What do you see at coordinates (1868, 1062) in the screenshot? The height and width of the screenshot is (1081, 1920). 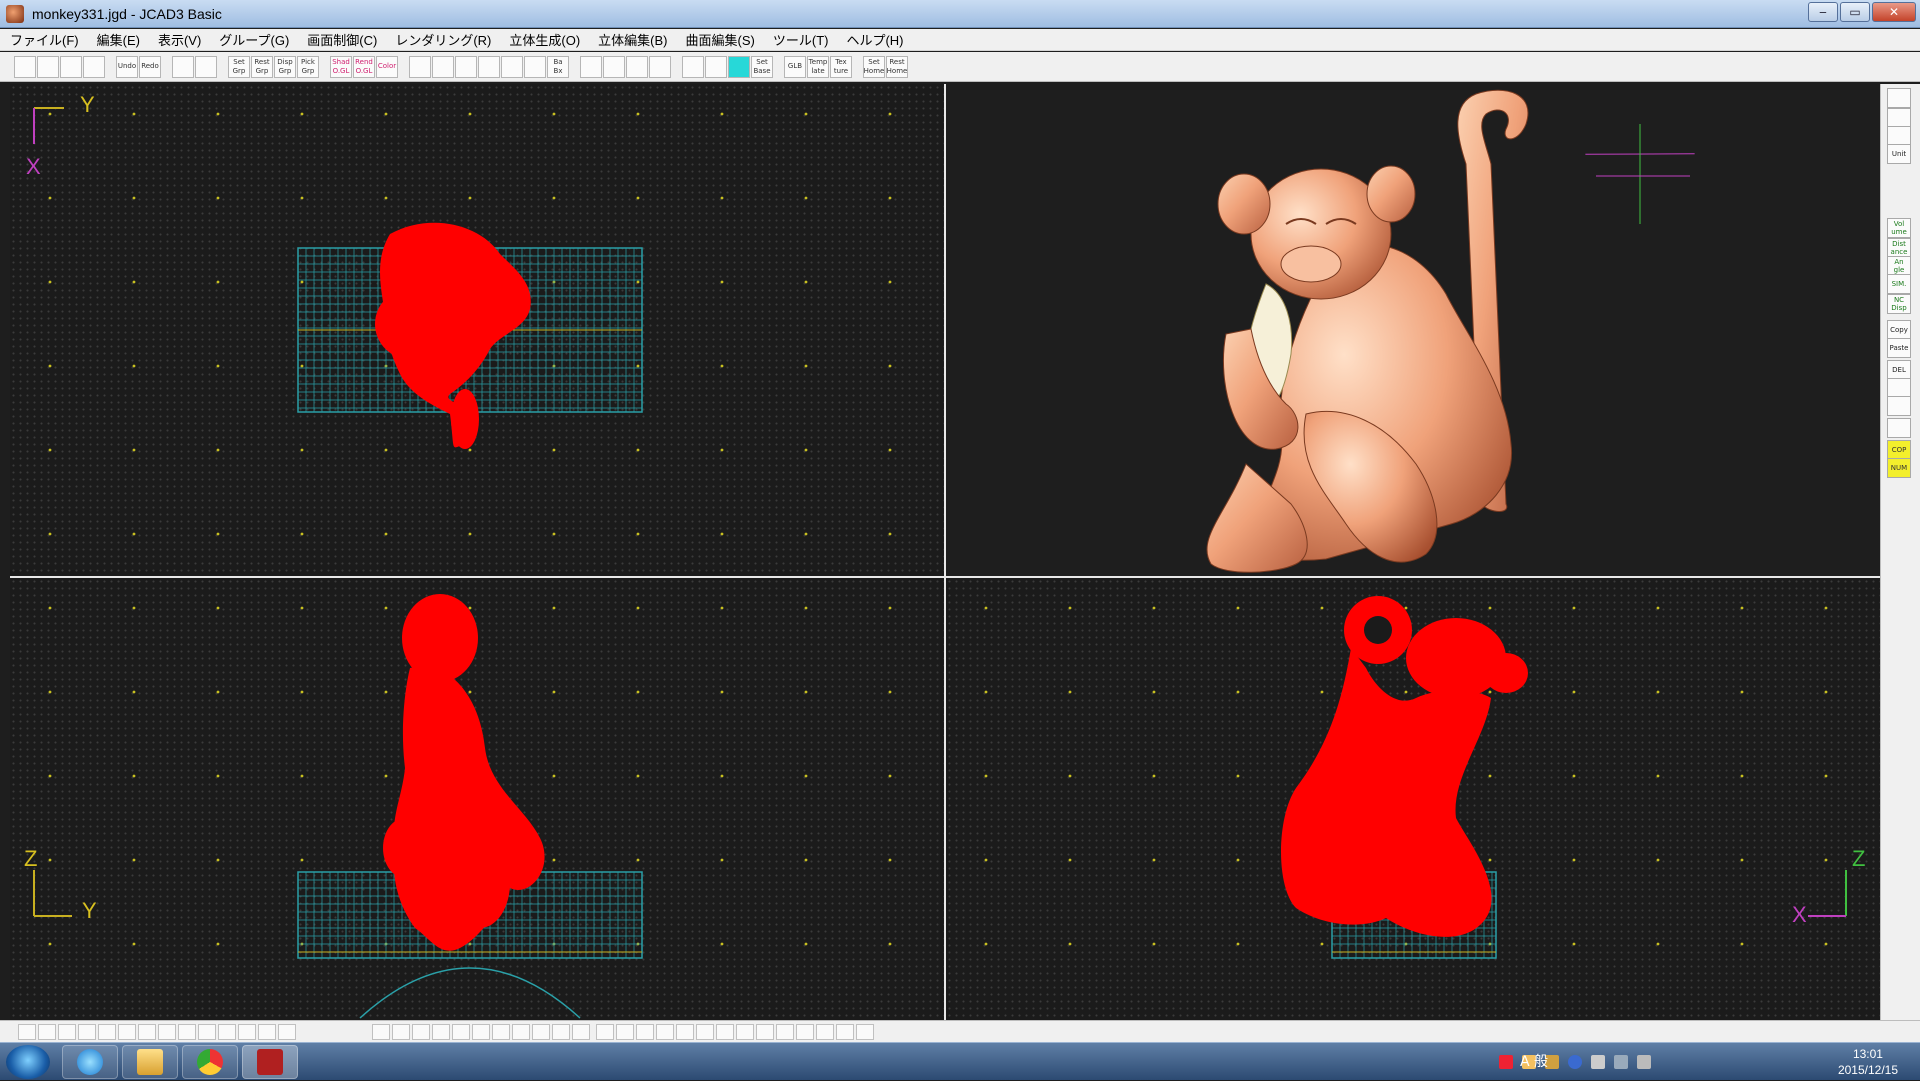 I see `clock: 13:01 2015/12/15` at bounding box center [1868, 1062].